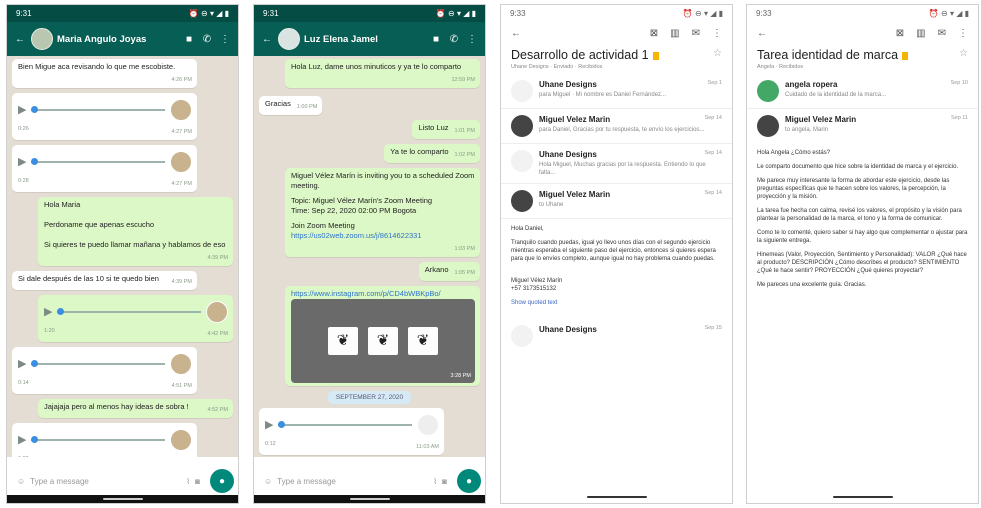 The image size is (981, 508). I want to click on system-nav-bar, so click(122, 499).